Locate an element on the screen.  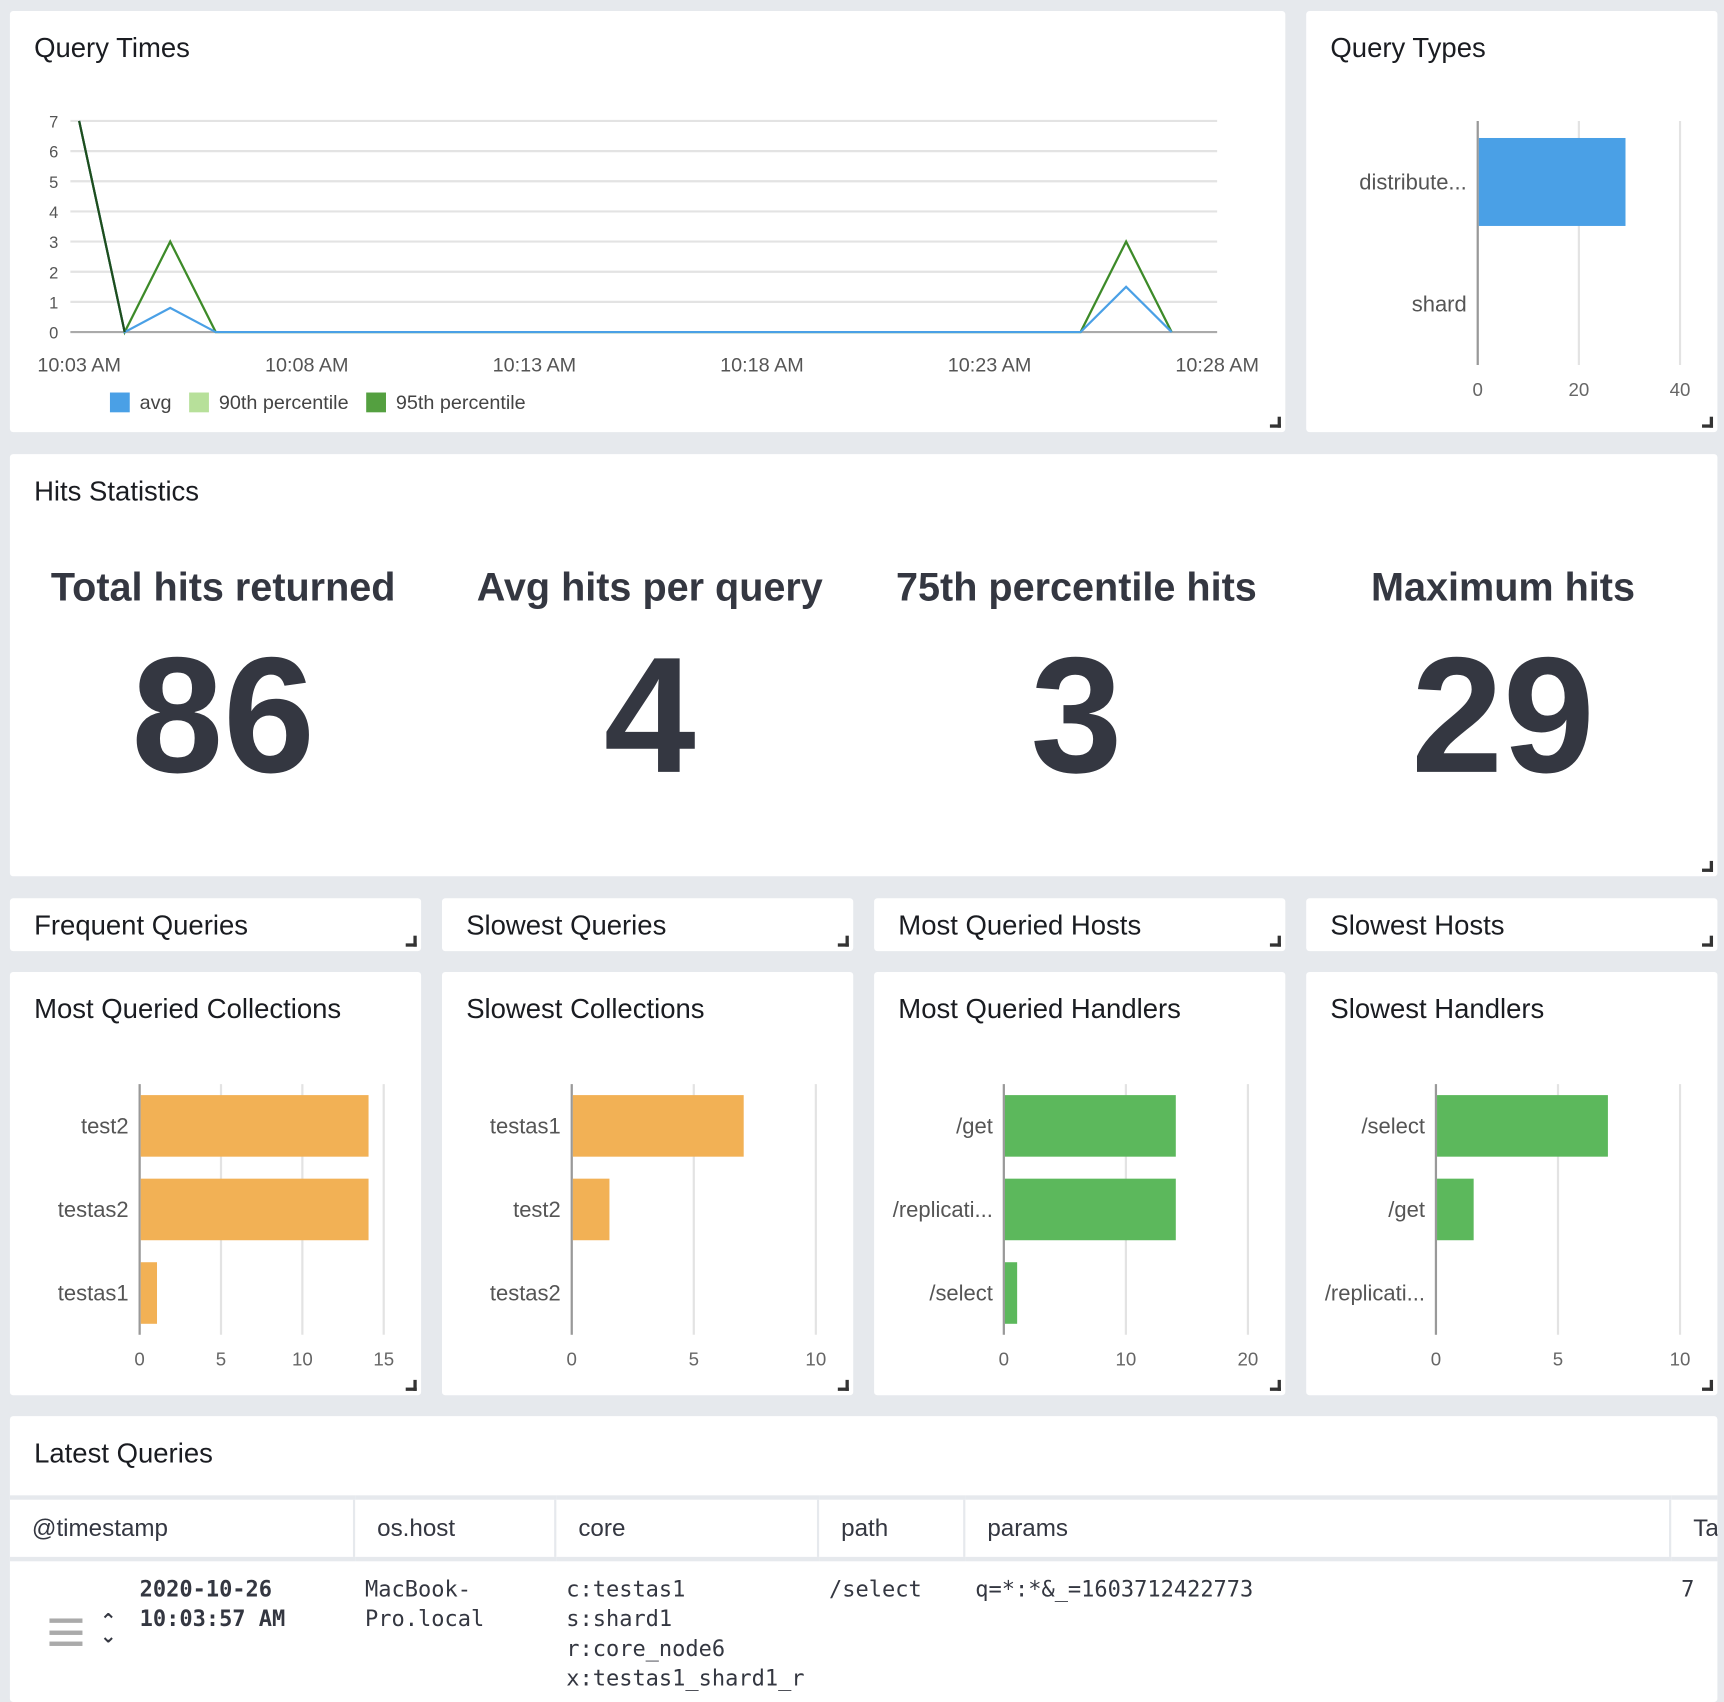
stat-value: 3 is located at coordinates (1076, 715).